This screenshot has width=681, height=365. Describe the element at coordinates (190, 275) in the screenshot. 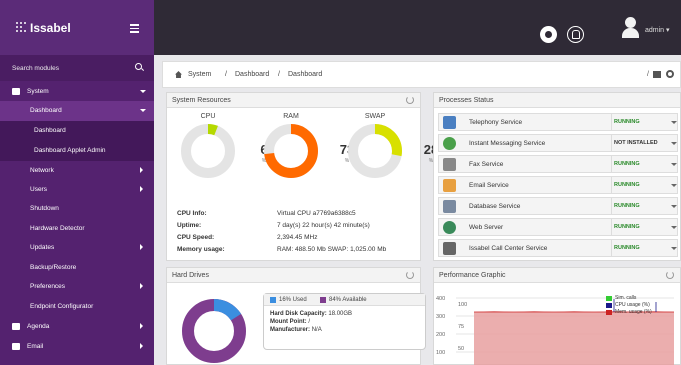

I see `panel-title: Hard Drives` at that location.